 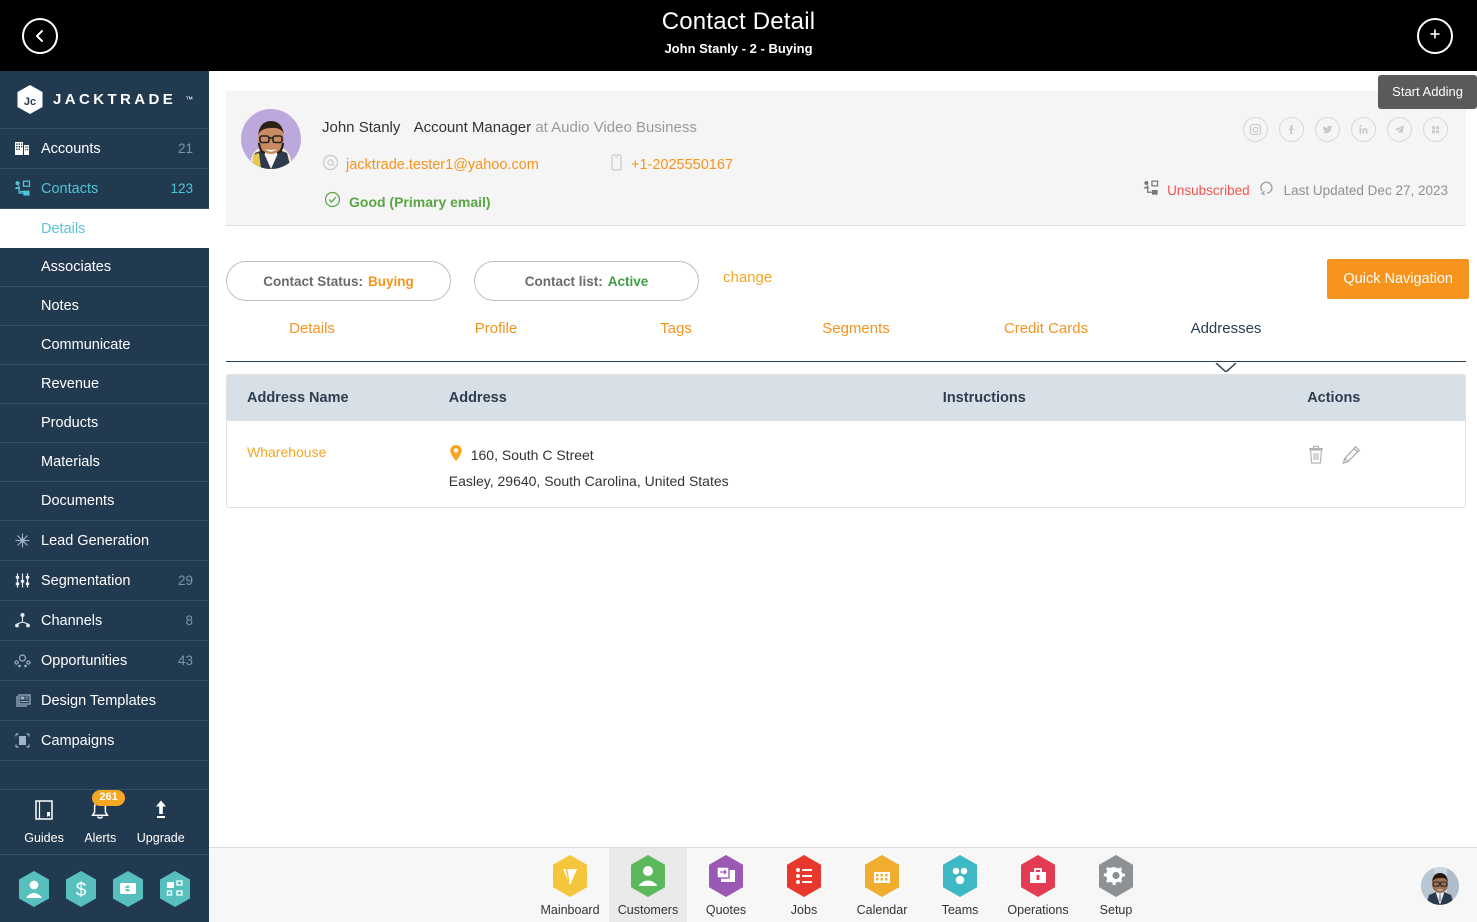 What do you see at coordinates (104, 189) in the screenshot?
I see `sidebar-item-contacts: Contacts 123` at bounding box center [104, 189].